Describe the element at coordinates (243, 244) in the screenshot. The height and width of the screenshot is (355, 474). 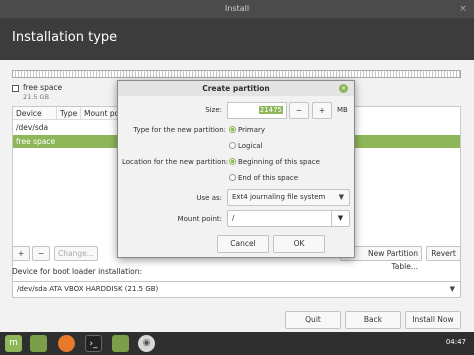
I see `cancel-button: Cancel` at that location.